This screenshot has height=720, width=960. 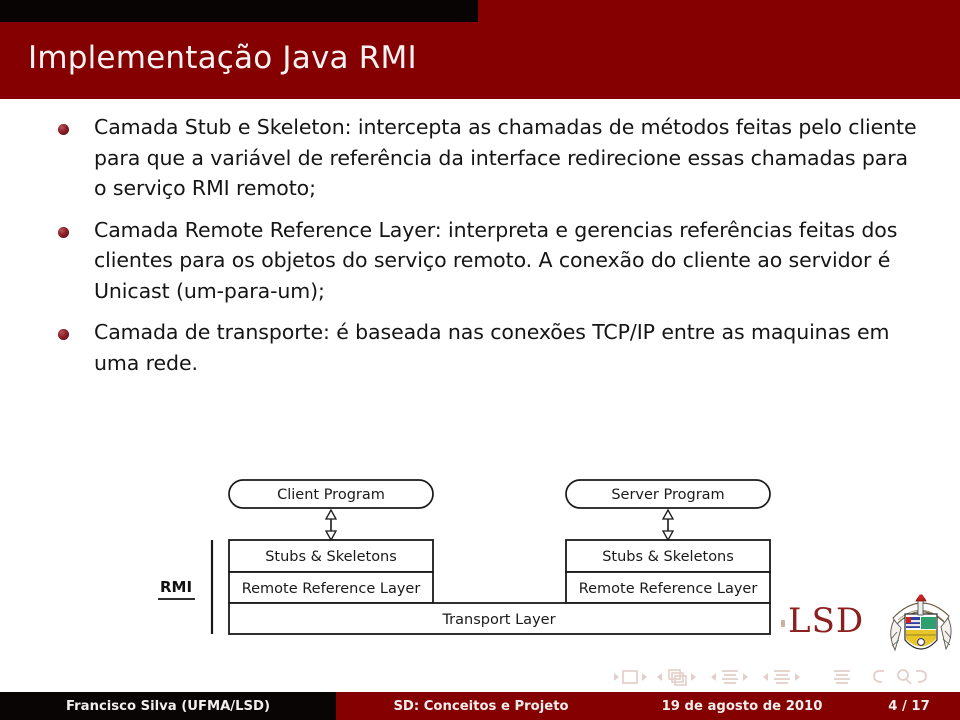 What do you see at coordinates (693, 677) in the screenshot?
I see `next-frame-icon` at bounding box center [693, 677].